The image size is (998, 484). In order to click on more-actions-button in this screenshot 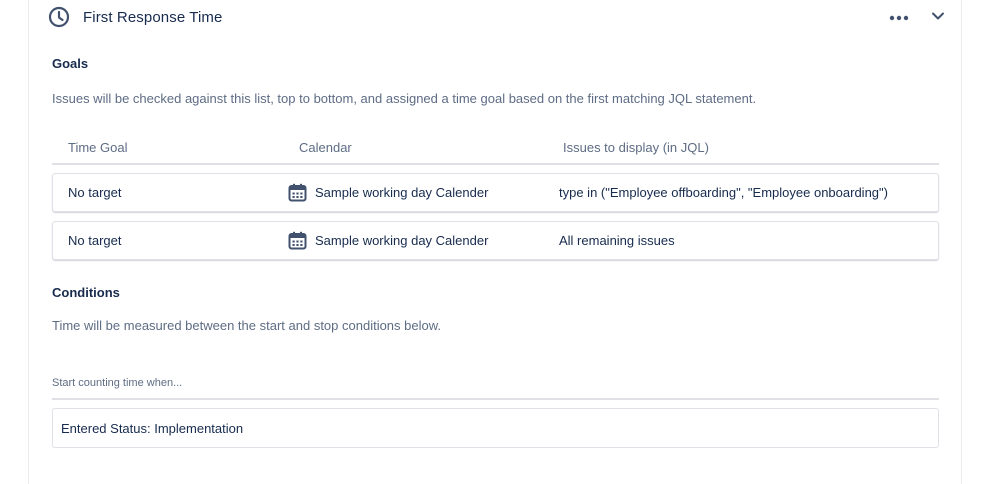, I will do `click(899, 17)`.